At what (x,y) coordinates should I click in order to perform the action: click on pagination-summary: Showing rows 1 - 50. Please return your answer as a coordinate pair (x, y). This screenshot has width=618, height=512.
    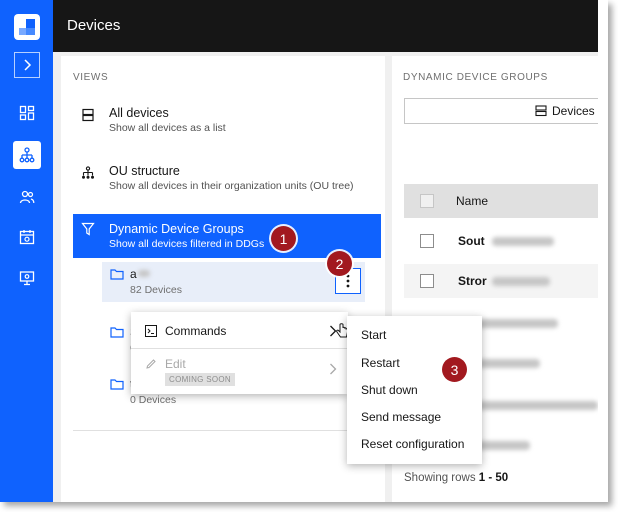
    Looking at the image, I should click on (456, 478).